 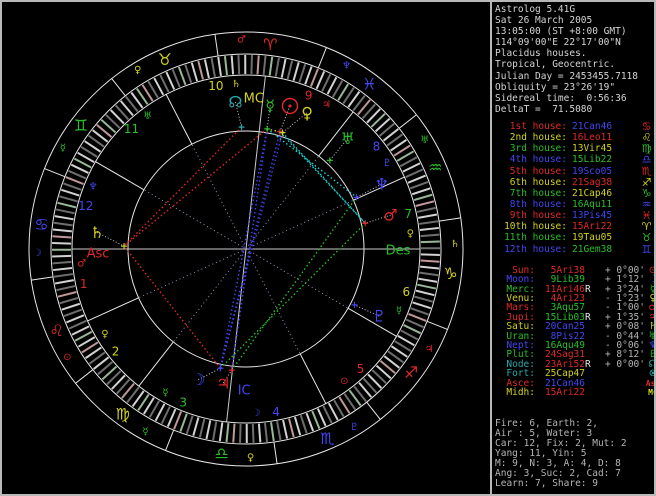 What do you see at coordinates (116, 352) in the screenshot?
I see `house-number: 2` at bounding box center [116, 352].